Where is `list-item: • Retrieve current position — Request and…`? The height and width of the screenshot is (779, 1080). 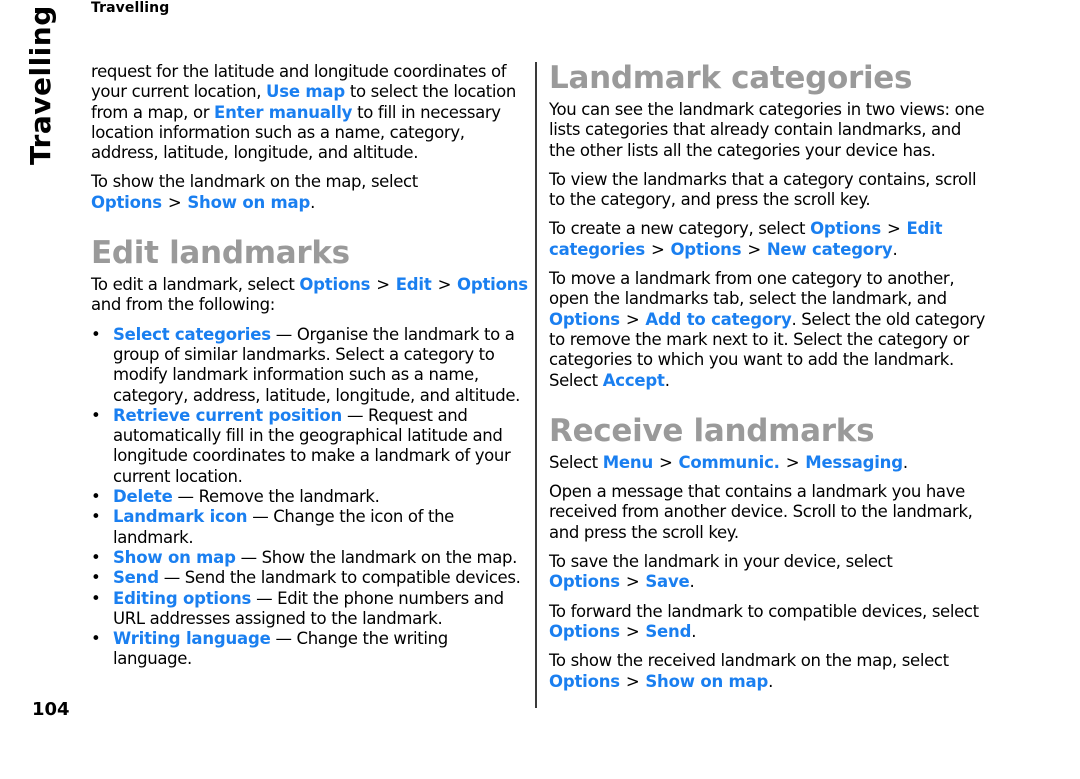 list-item: • Retrieve current position — Request and… is located at coordinates (311, 446).